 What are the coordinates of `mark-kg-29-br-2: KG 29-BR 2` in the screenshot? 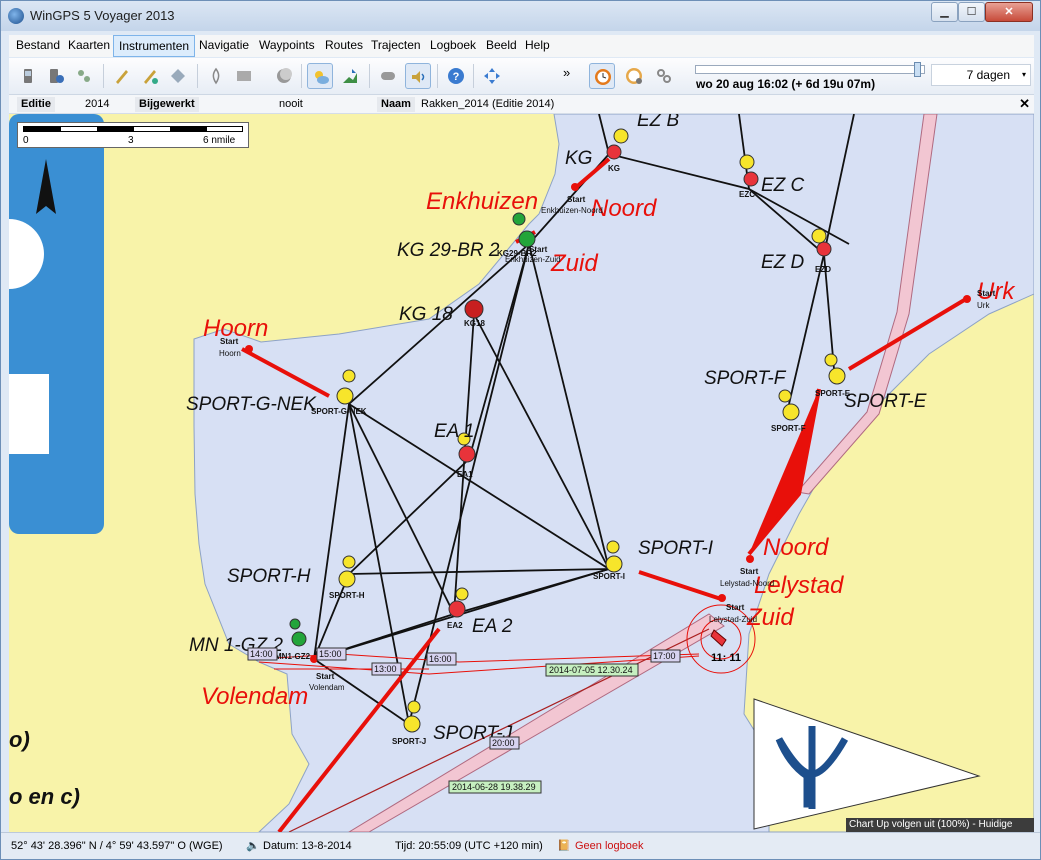 It's located at (448, 250).